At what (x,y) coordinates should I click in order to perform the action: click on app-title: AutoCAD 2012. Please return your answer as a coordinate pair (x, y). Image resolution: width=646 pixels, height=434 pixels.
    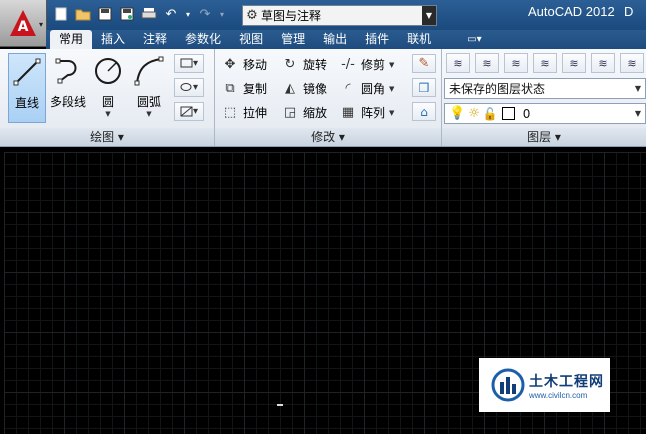
    Looking at the image, I should click on (571, 11).